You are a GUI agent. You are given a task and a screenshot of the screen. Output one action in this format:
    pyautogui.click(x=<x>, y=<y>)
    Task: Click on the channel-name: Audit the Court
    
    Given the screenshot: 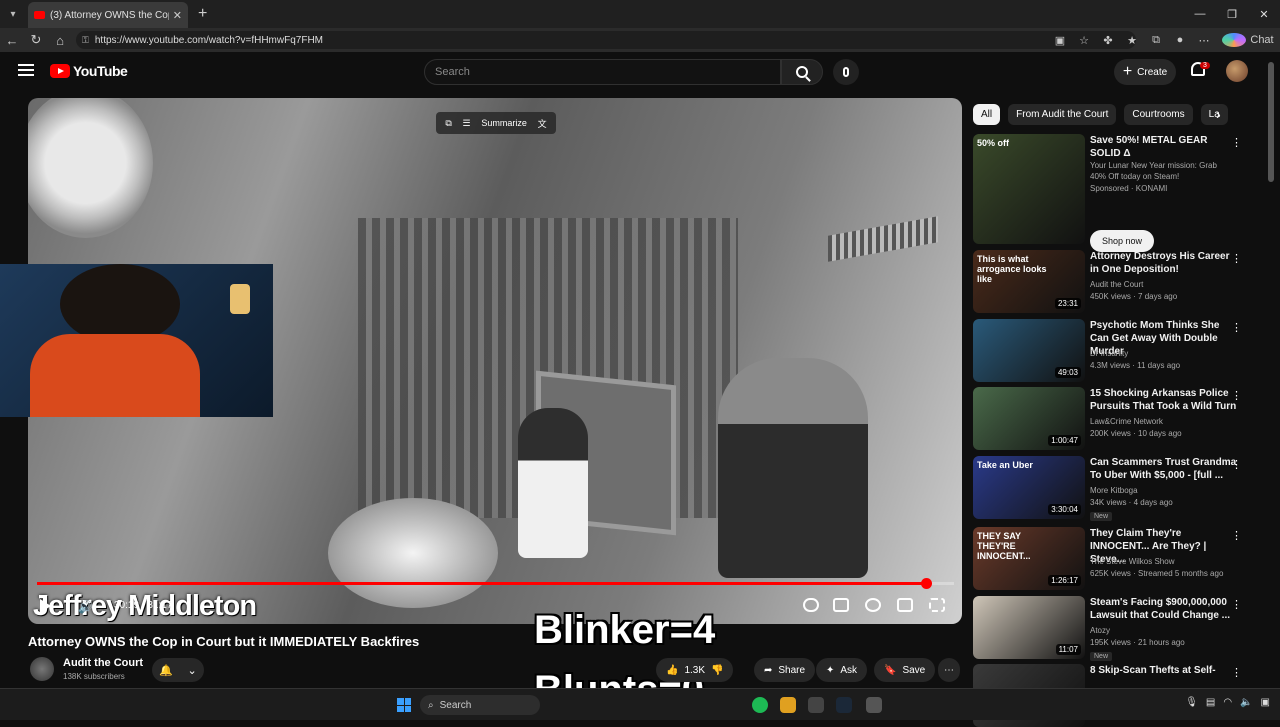 What is the action you would take?
    pyautogui.click(x=103, y=663)
    